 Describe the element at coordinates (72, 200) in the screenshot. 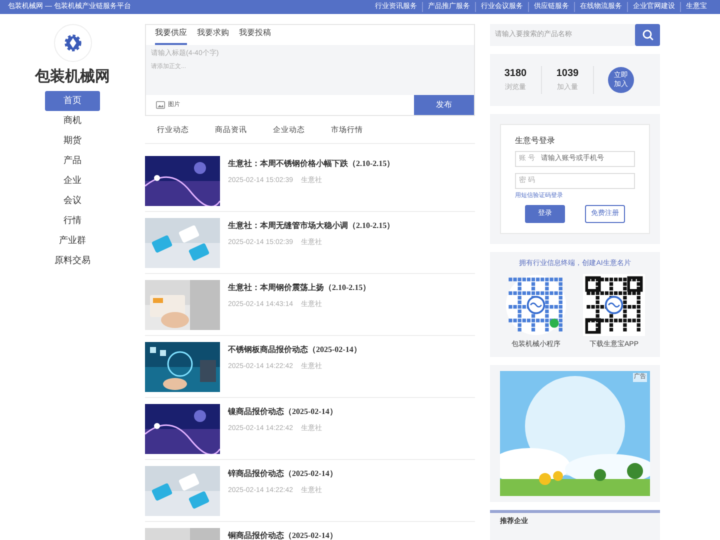

I see `nav-item: 会议` at that location.